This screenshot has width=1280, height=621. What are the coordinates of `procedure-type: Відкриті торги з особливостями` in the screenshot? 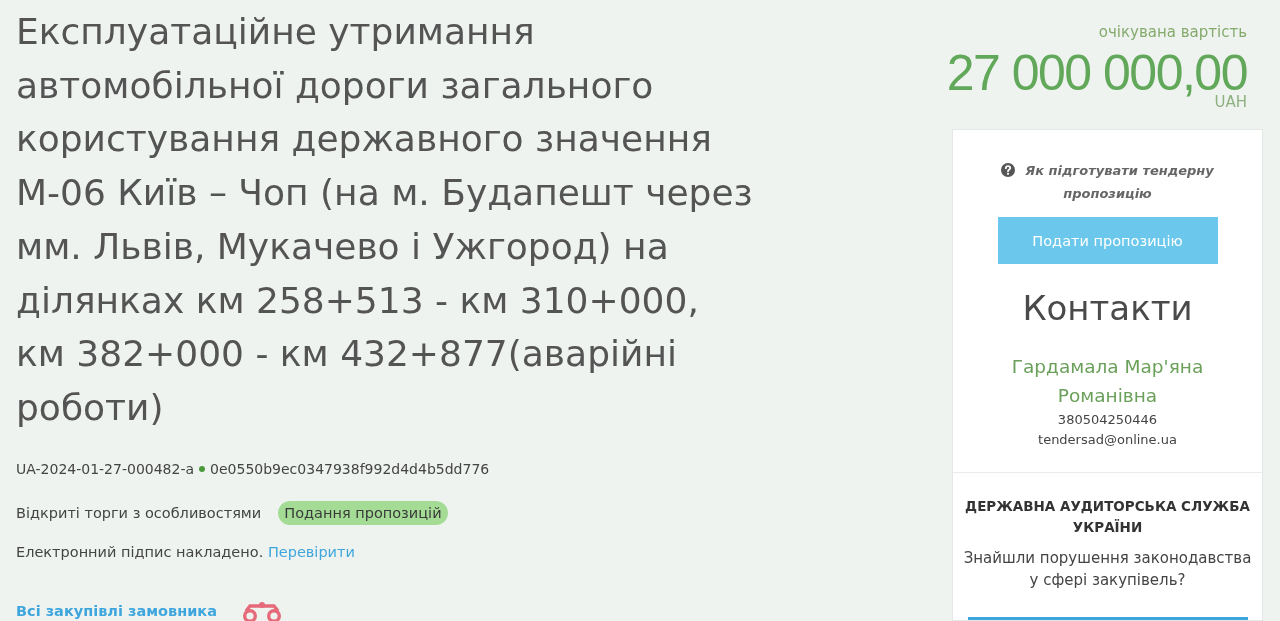 It's located at (139, 512).